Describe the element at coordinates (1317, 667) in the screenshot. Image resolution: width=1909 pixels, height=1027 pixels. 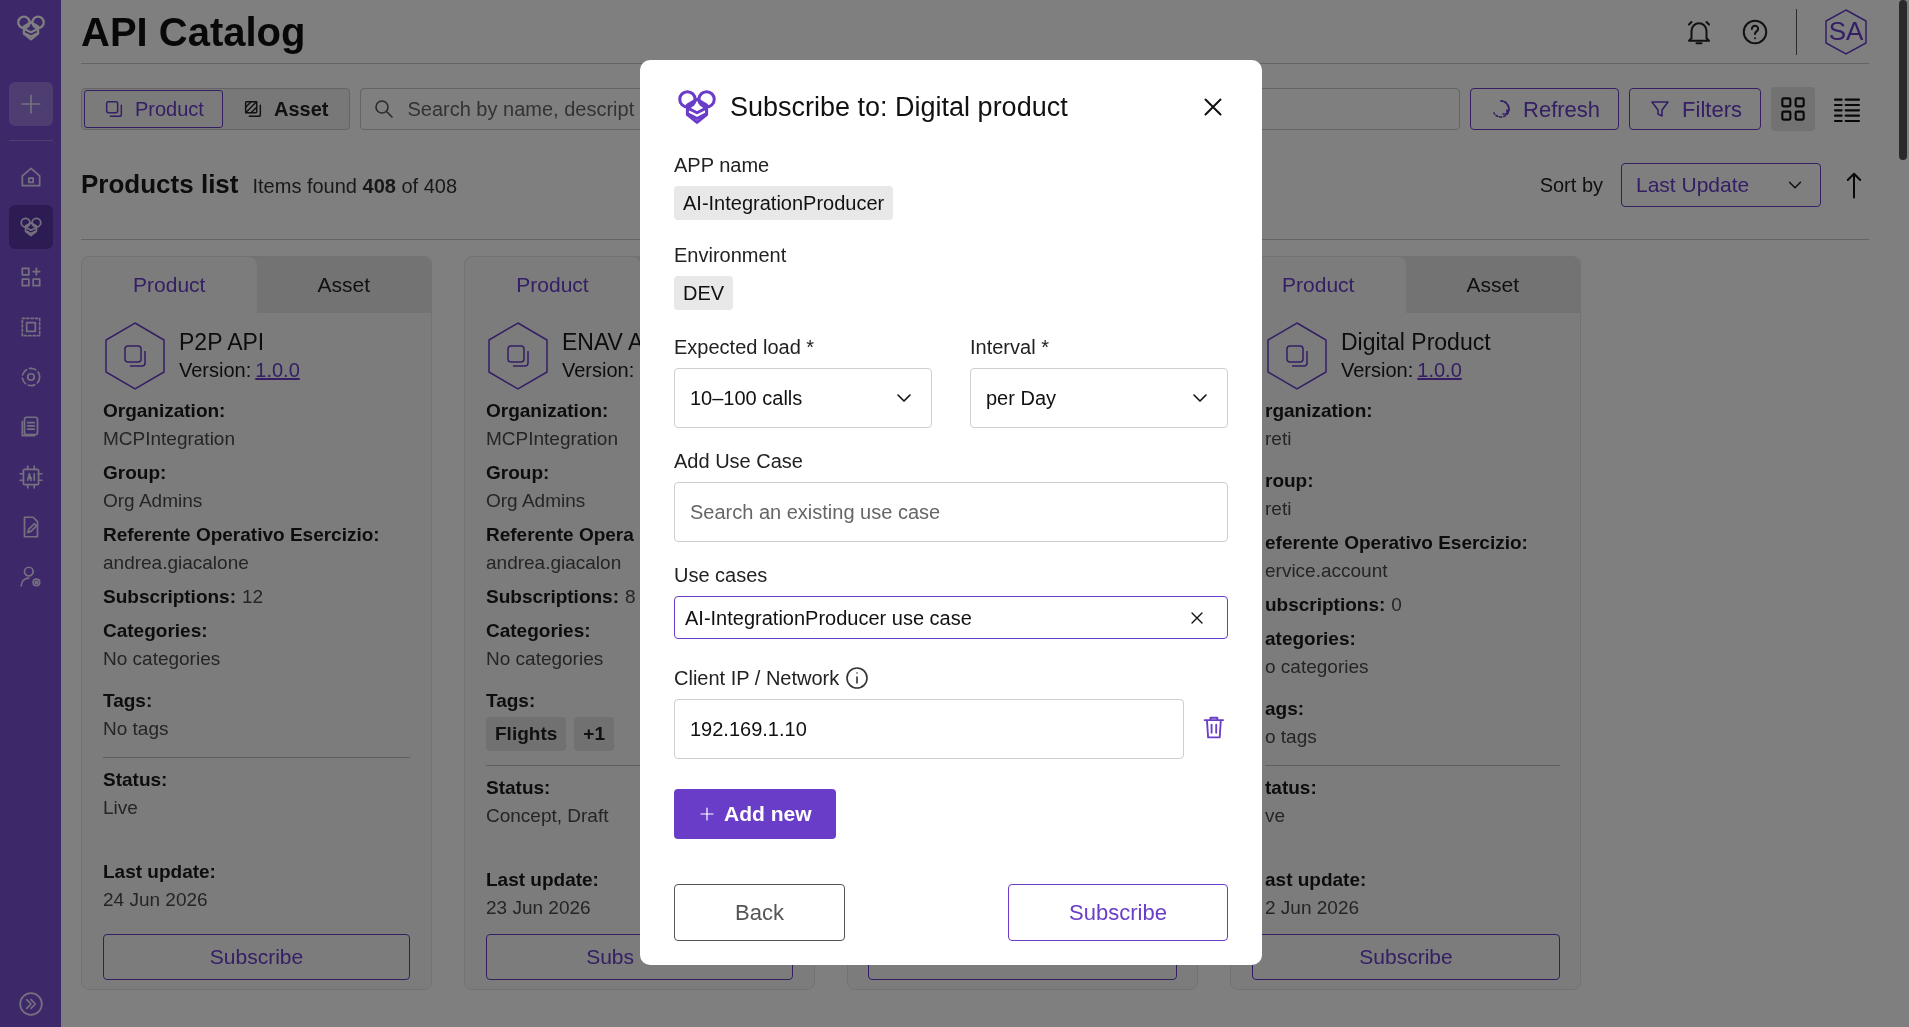
I see `field-value: o categories` at that location.